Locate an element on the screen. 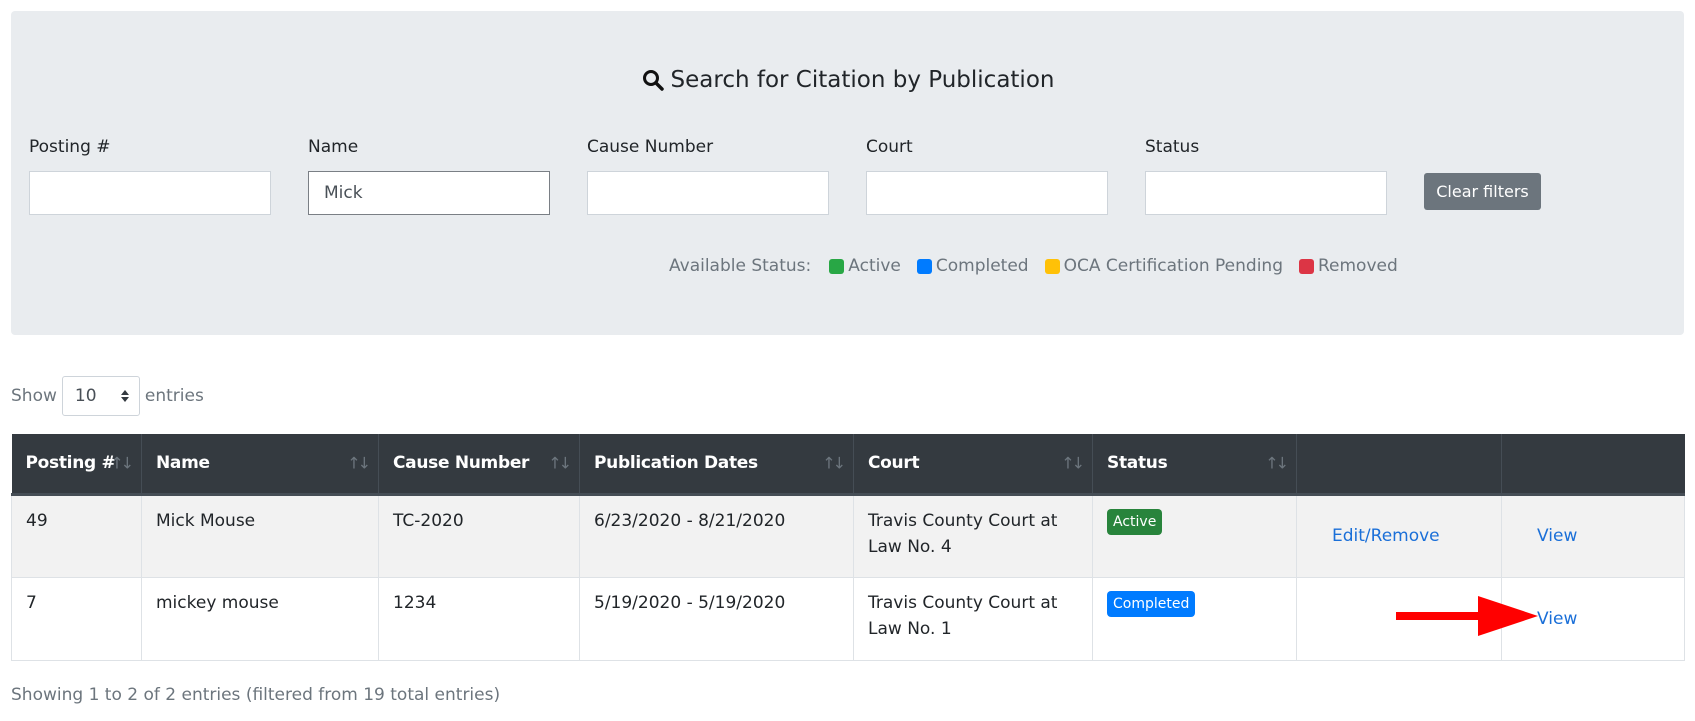 This screenshot has height=721, width=1695. red-arrow-annotation-icon is located at coordinates (1467, 616).